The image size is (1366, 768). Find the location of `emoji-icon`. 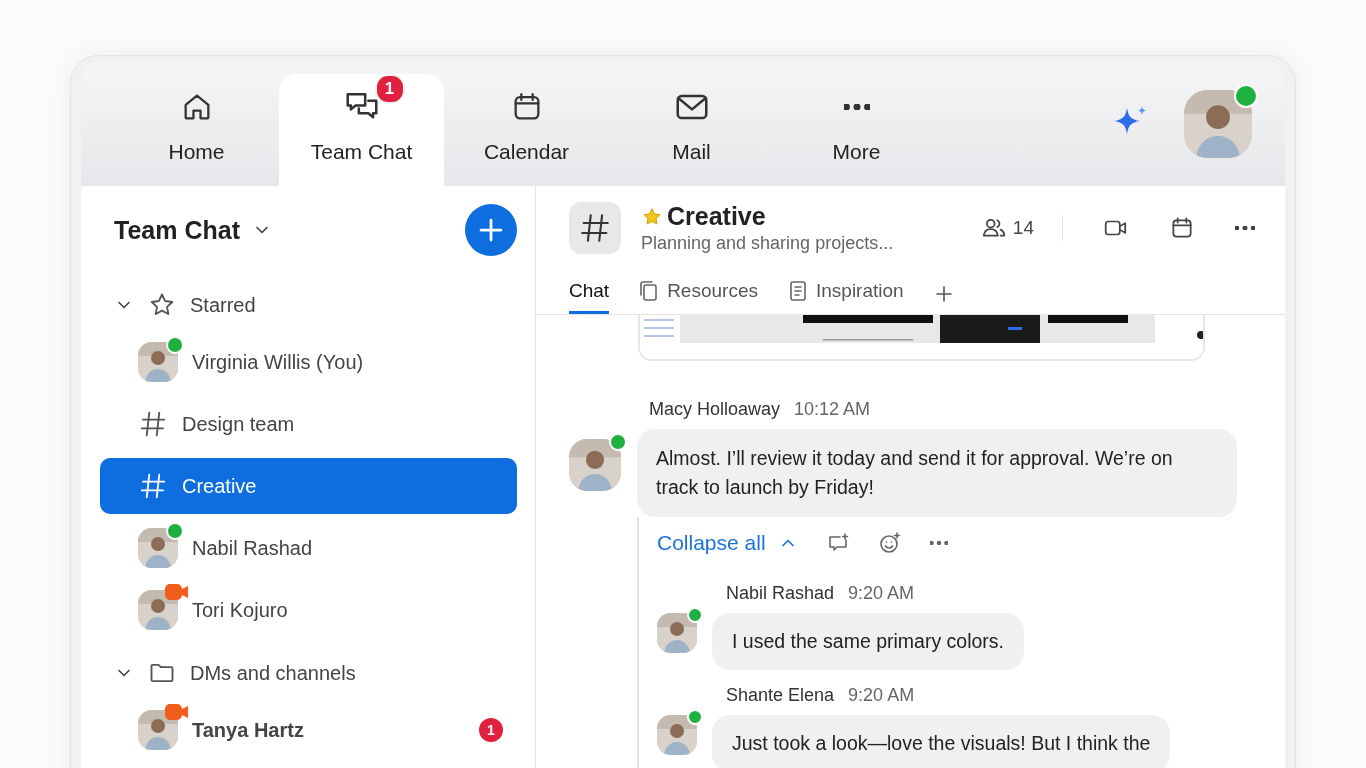

emoji-icon is located at coordinates (889, 543).